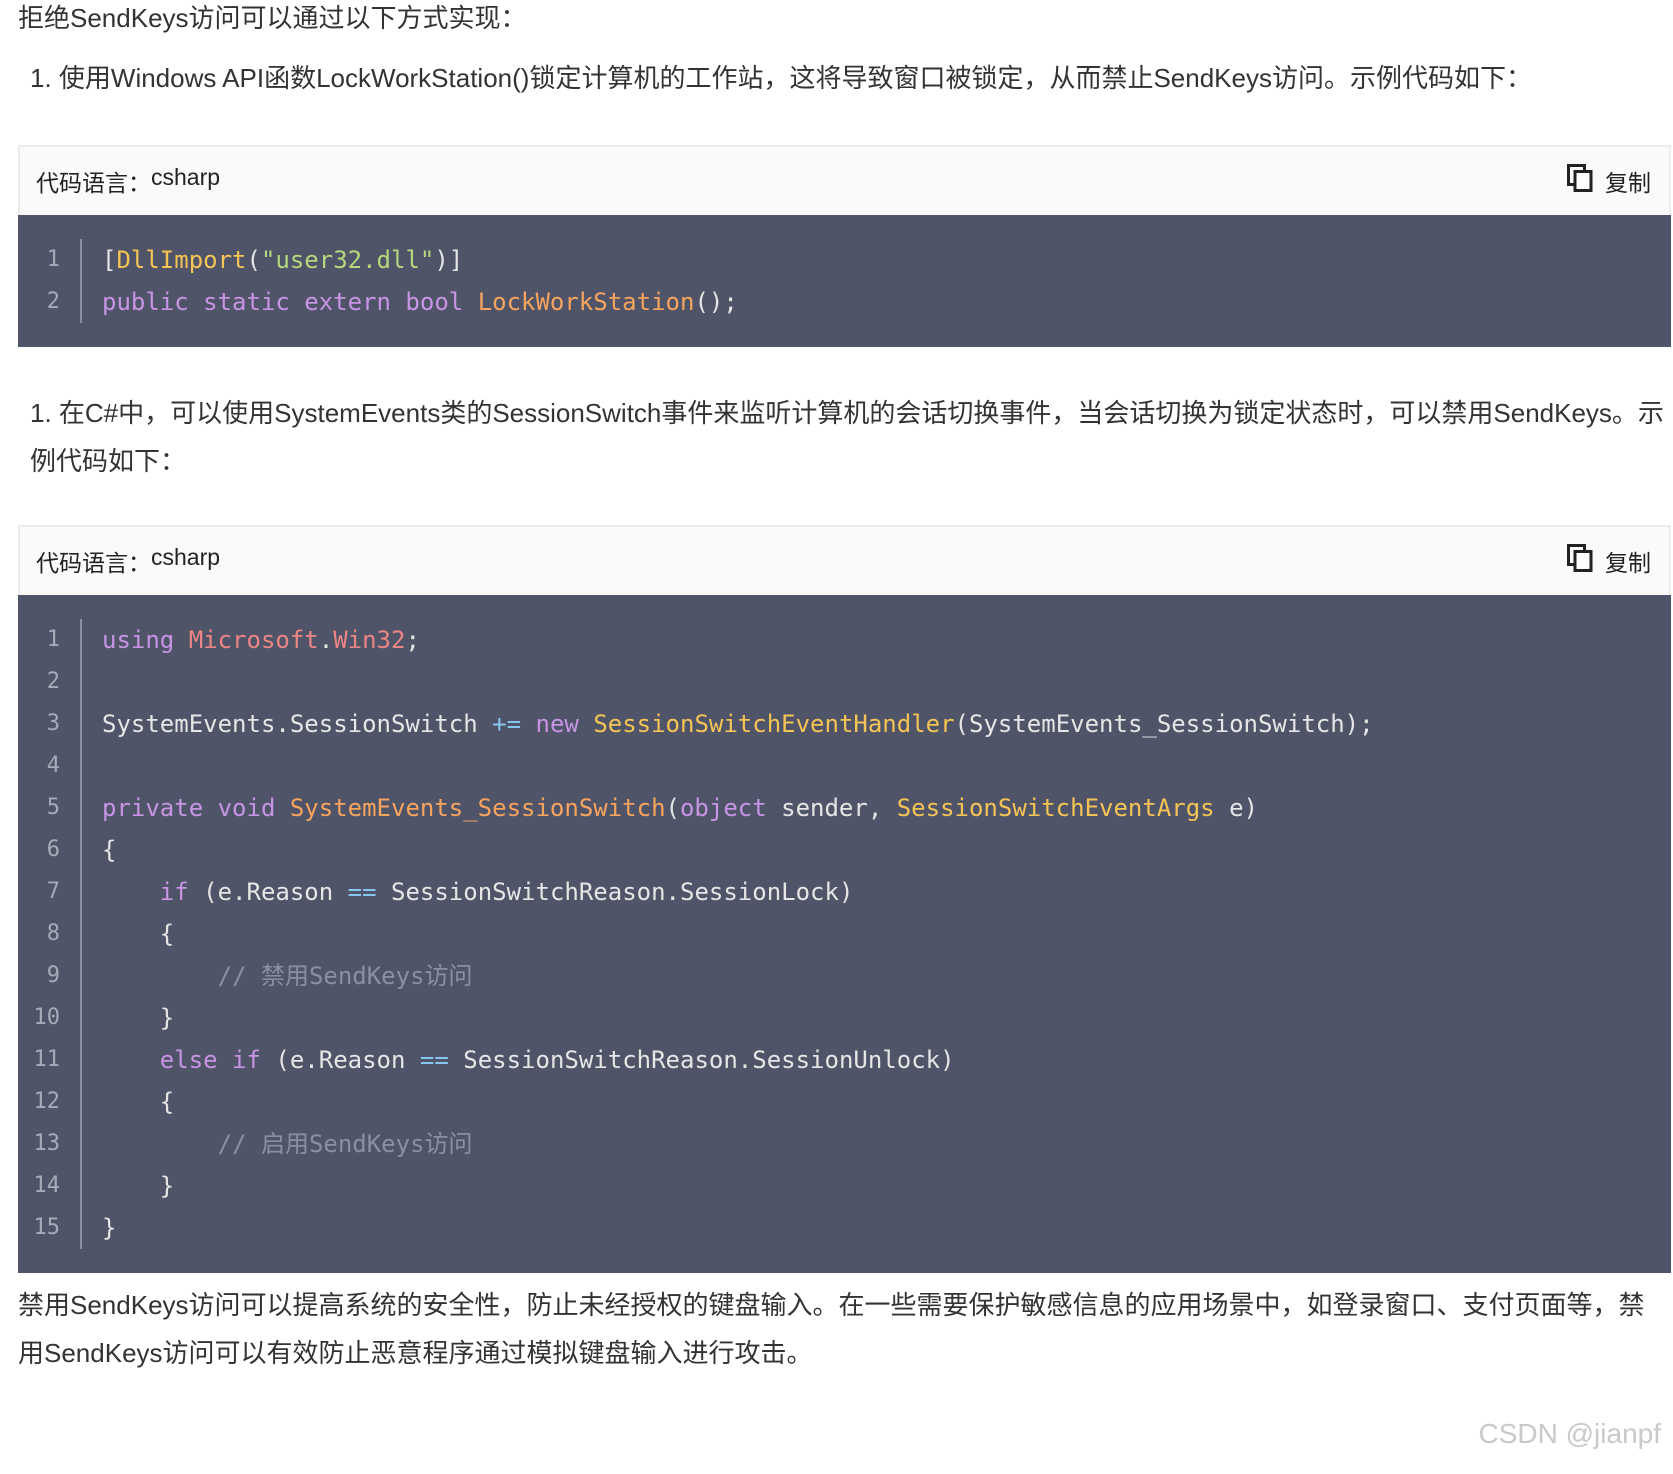  What do you see at coordinates (53, 723) in the screenshot?
I see `line-number: 3` at bounding box center [53, 723].